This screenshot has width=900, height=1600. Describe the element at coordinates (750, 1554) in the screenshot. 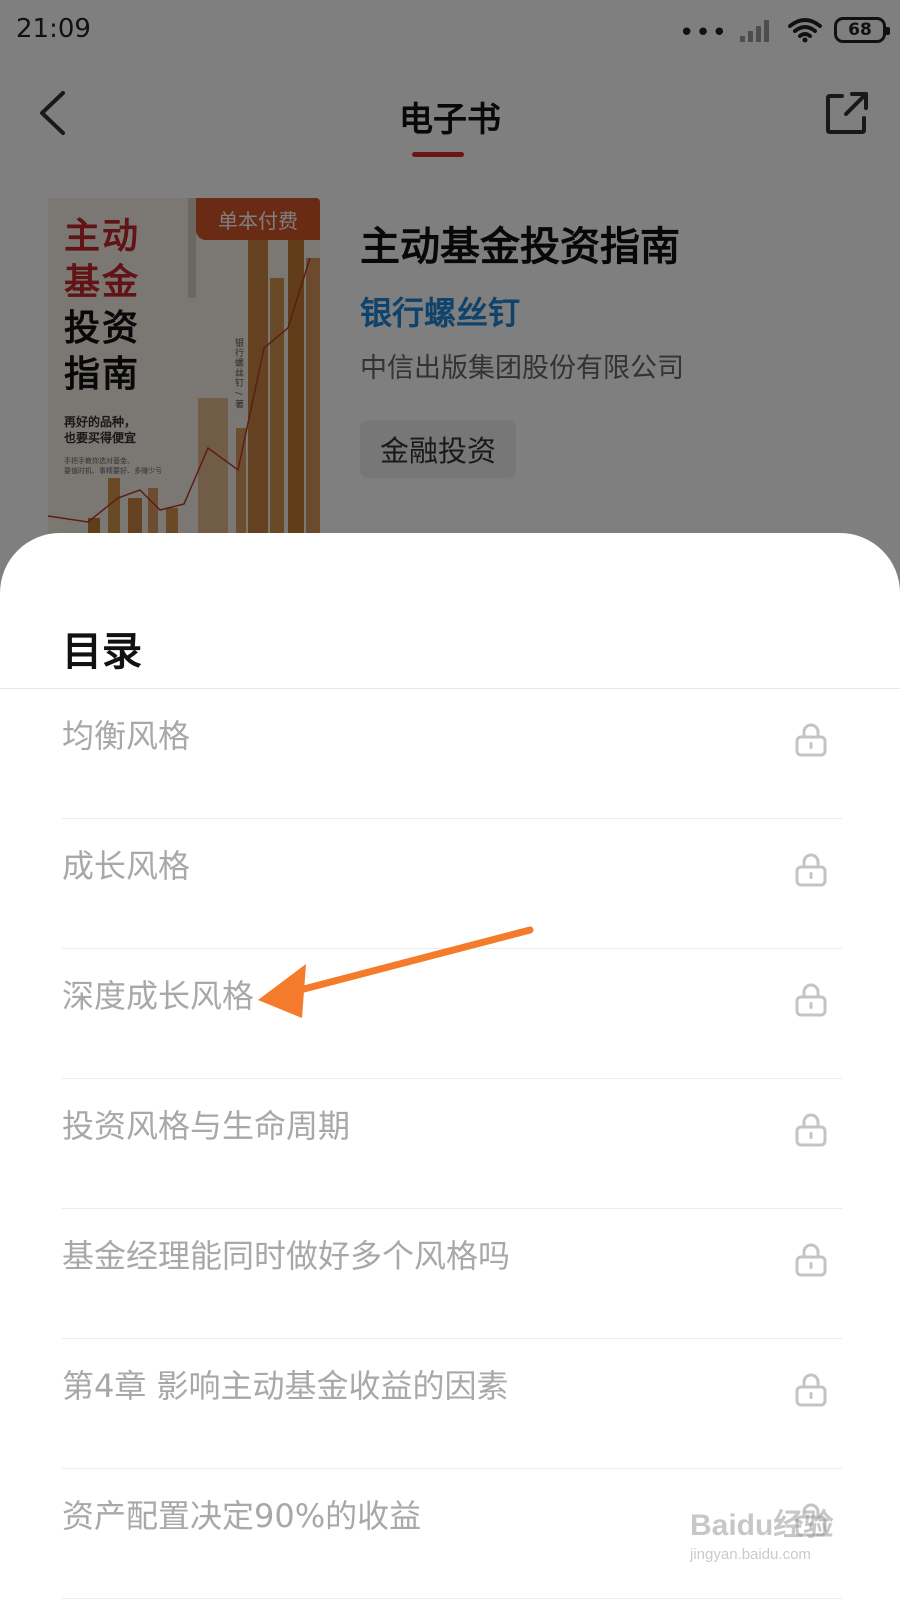

I see `watermark-url: jingyan.baidu.com` at that location.